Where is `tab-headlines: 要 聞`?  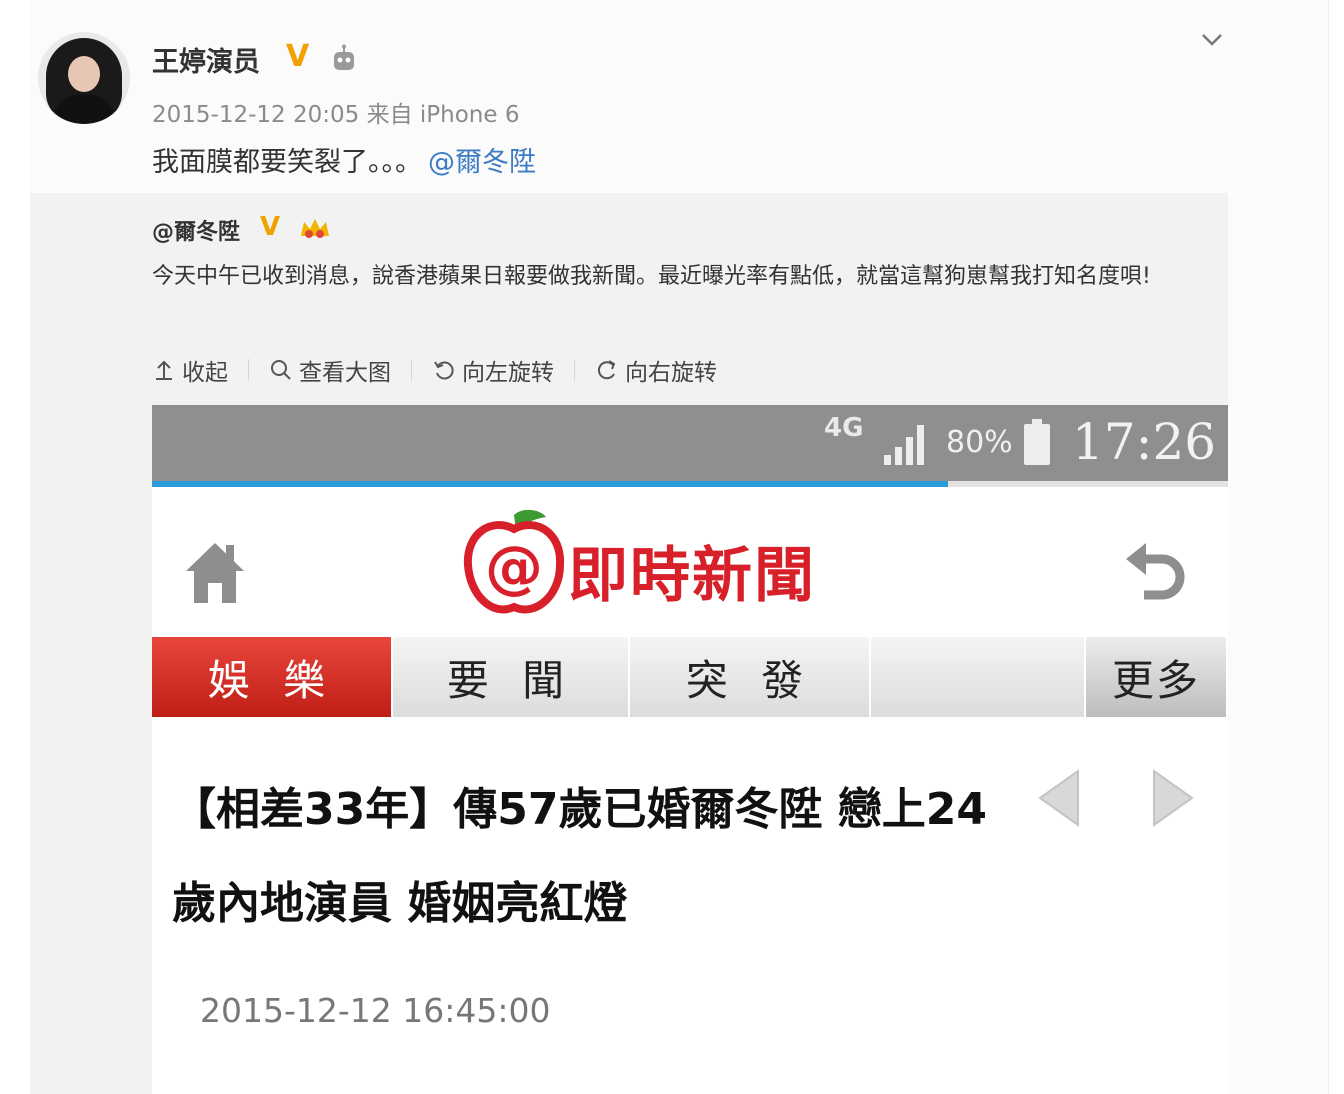 tab-headlines: 要 聞 is located at coordinates (511, 677).